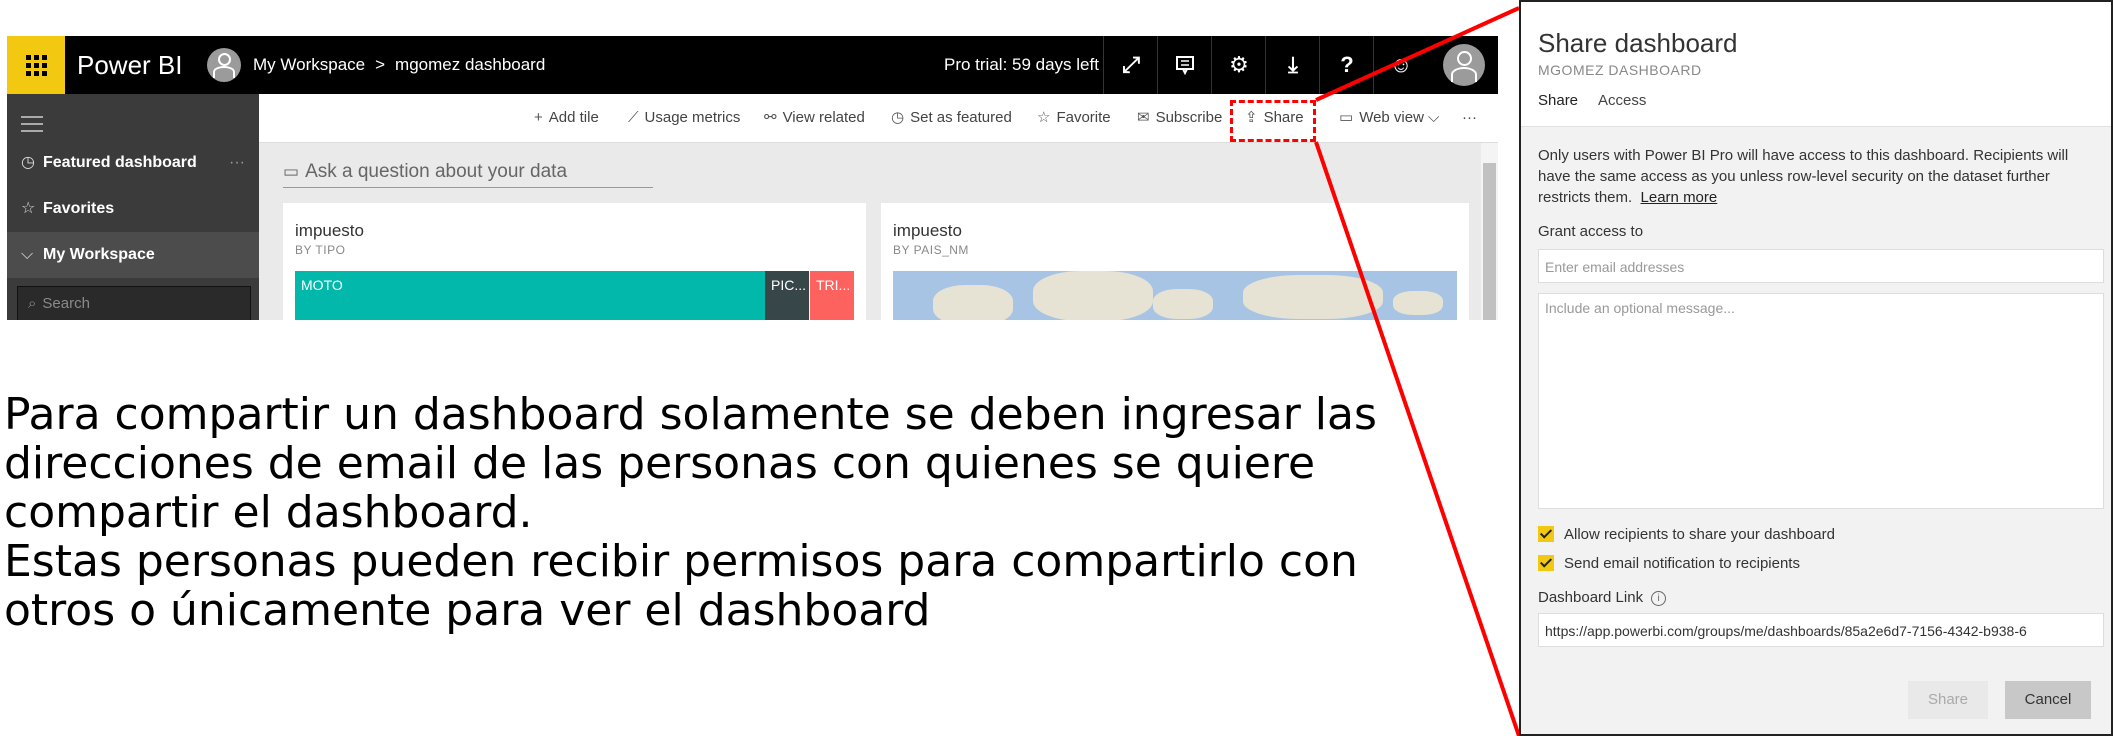 This screenshot has width=2113, height=736. Describe the element at coordinates (1682, 563) in the screenshot. I see `send-email-label: Send email notification to recipients` at that location.